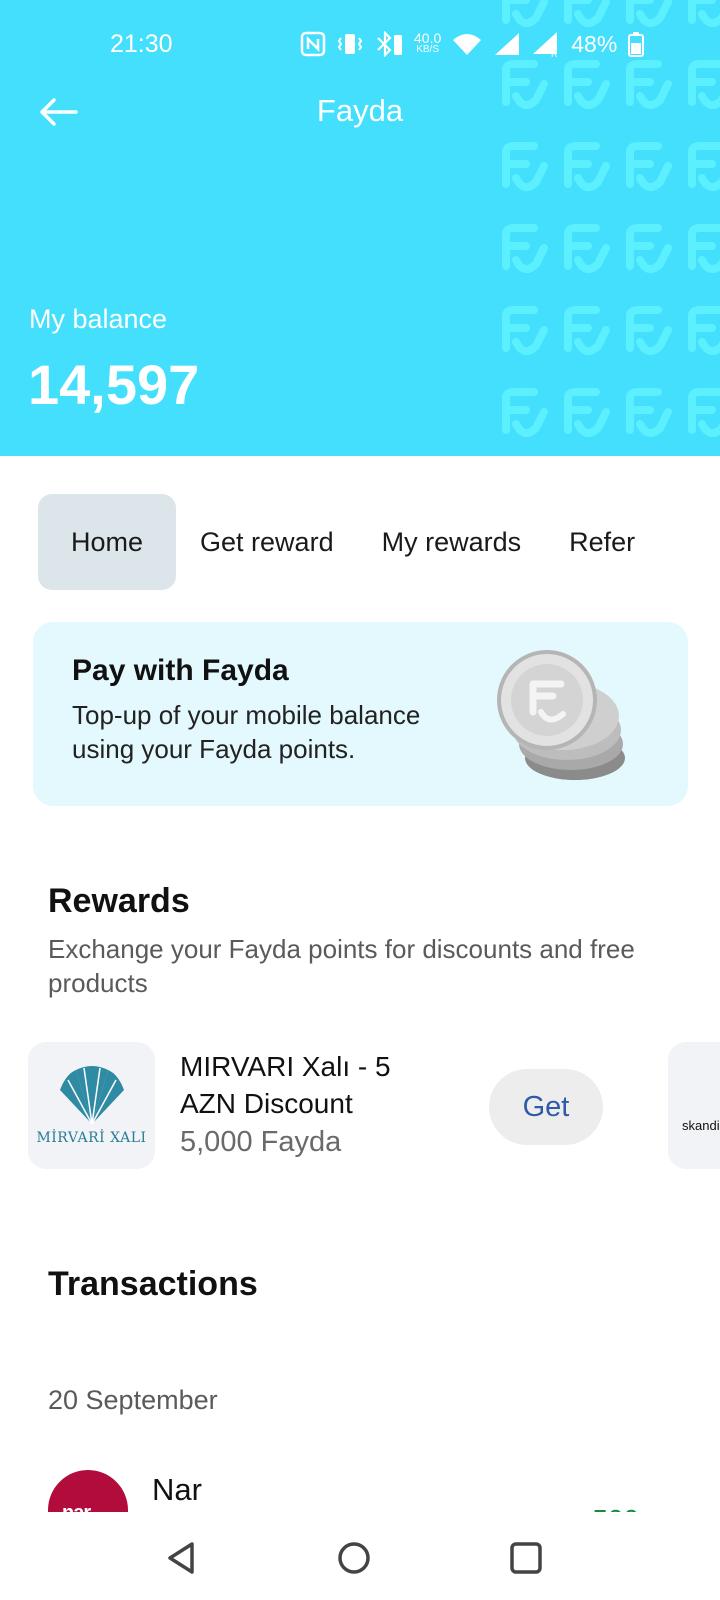 Image resolution: width=720 pixels, height=1600 pixels. Describe the element at coordinates (141, 44) in the screenshot. I see `status-time: 21:30` at that location.